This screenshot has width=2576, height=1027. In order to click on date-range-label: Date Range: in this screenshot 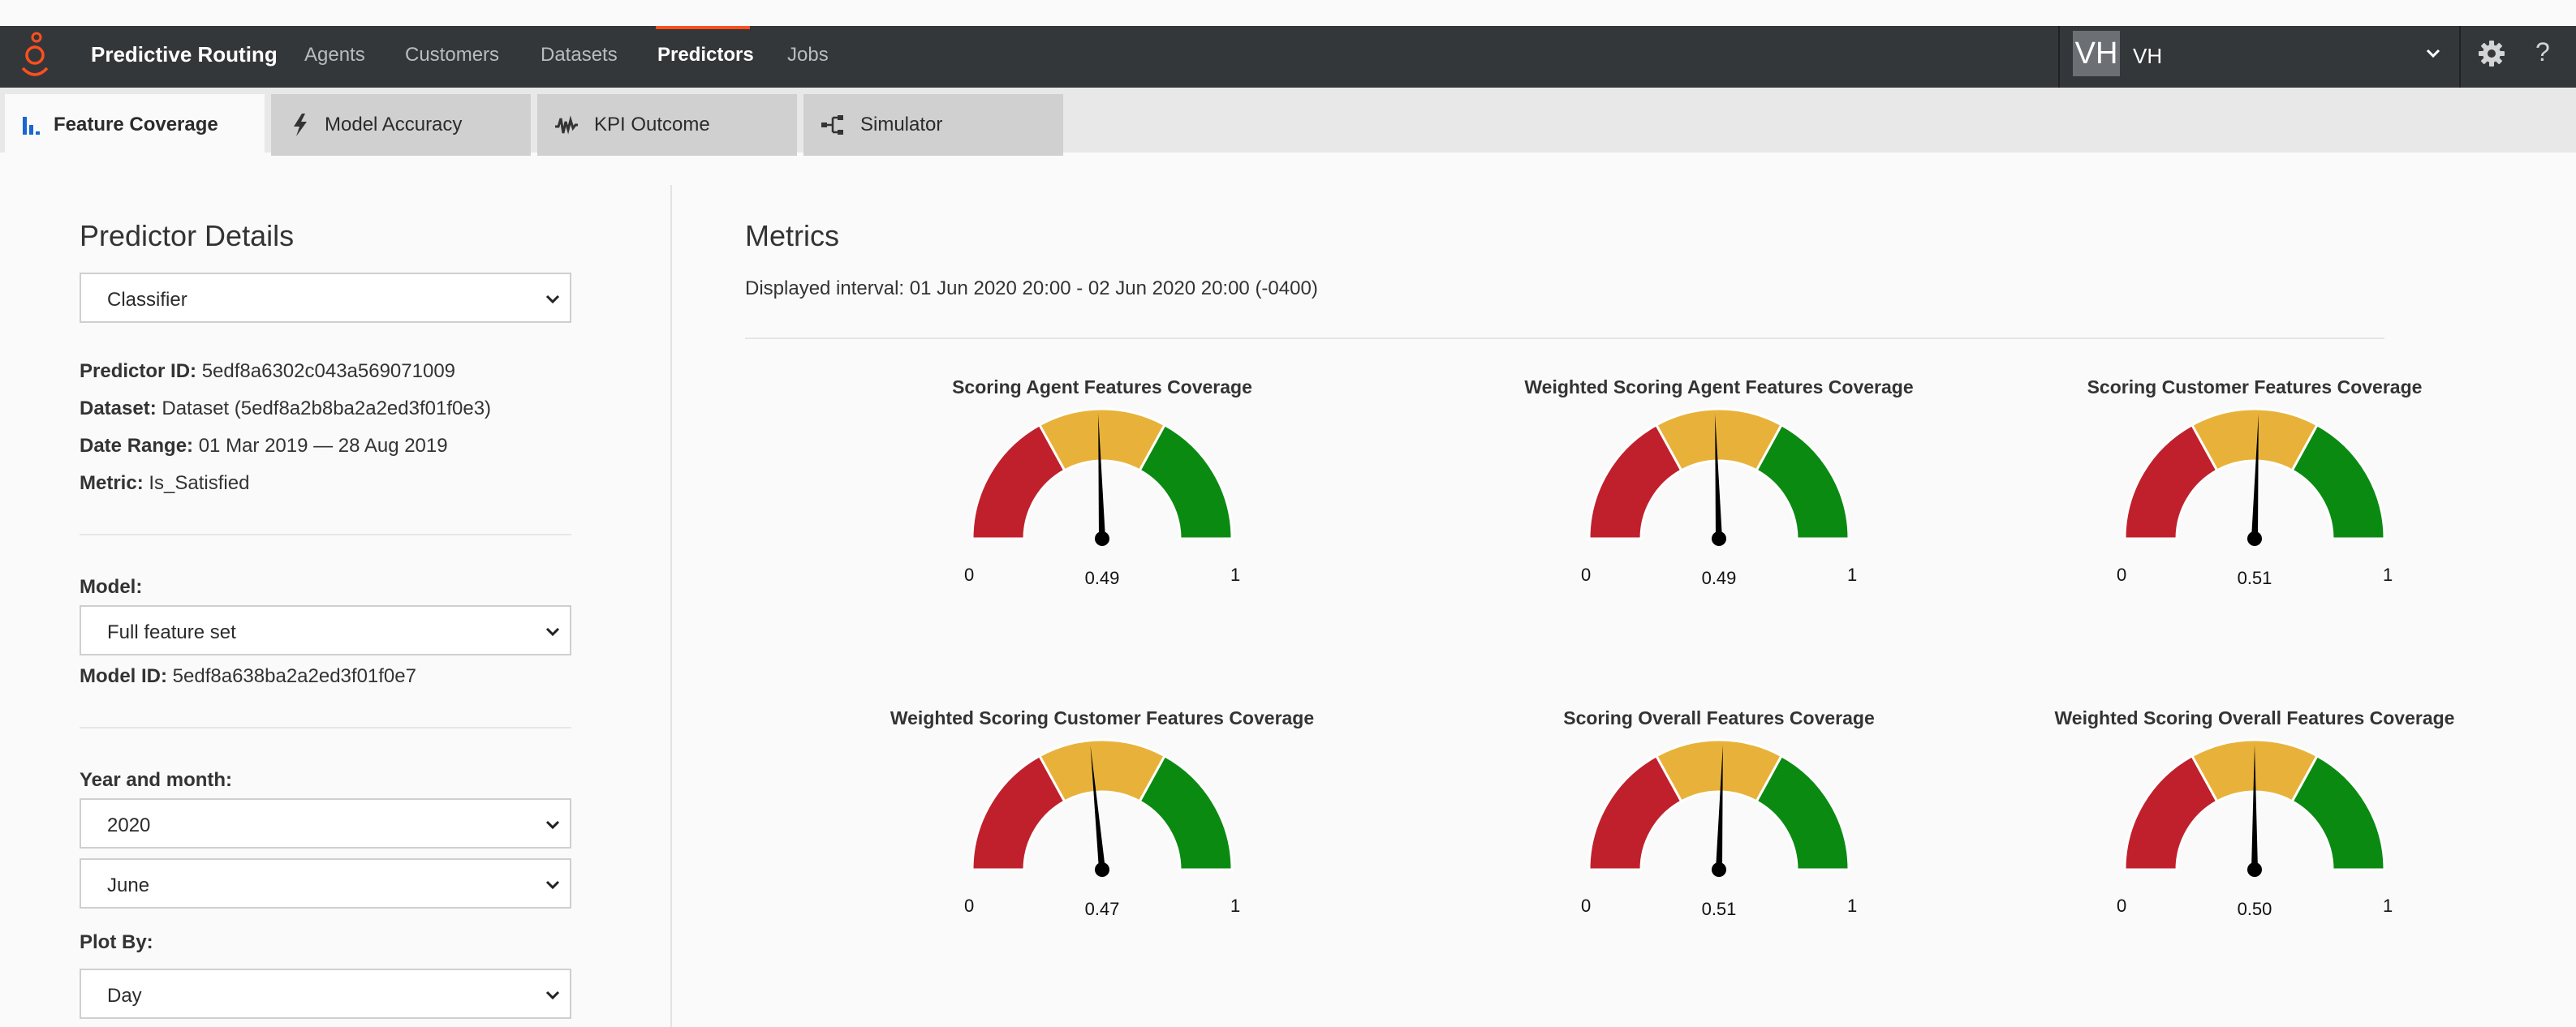, I will do `click(137, 446)`.